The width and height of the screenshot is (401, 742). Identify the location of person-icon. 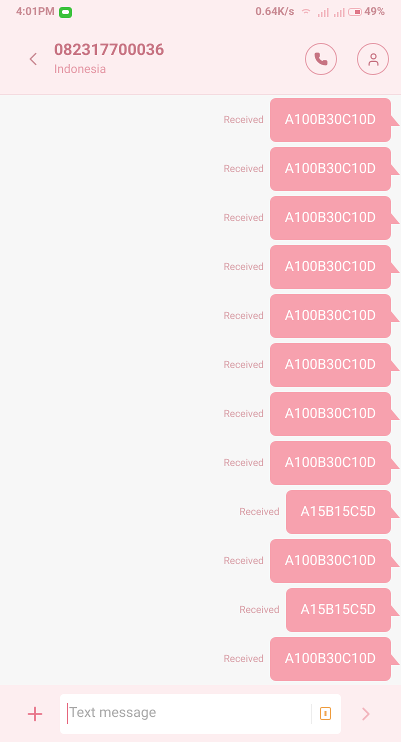
(373, 59).